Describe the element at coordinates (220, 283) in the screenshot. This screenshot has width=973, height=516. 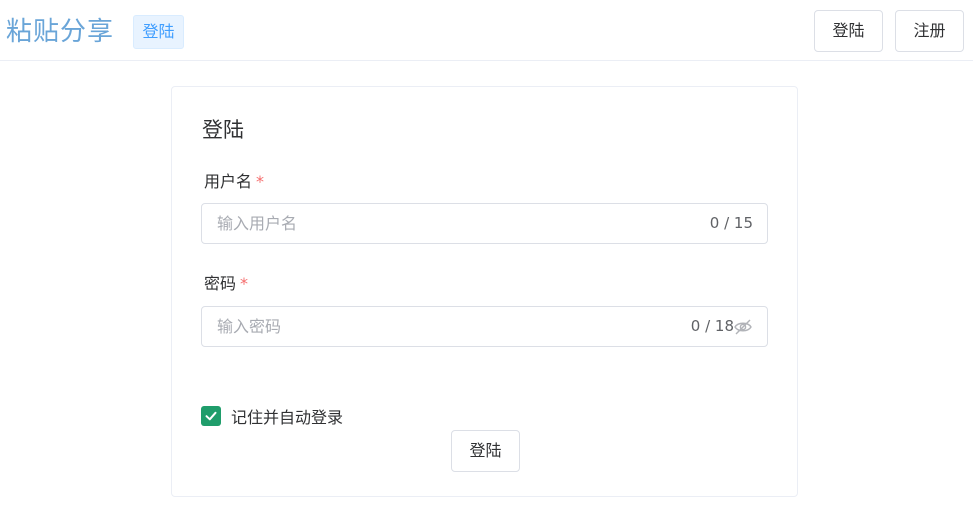
I see `password-label-text: 密码` at that location.